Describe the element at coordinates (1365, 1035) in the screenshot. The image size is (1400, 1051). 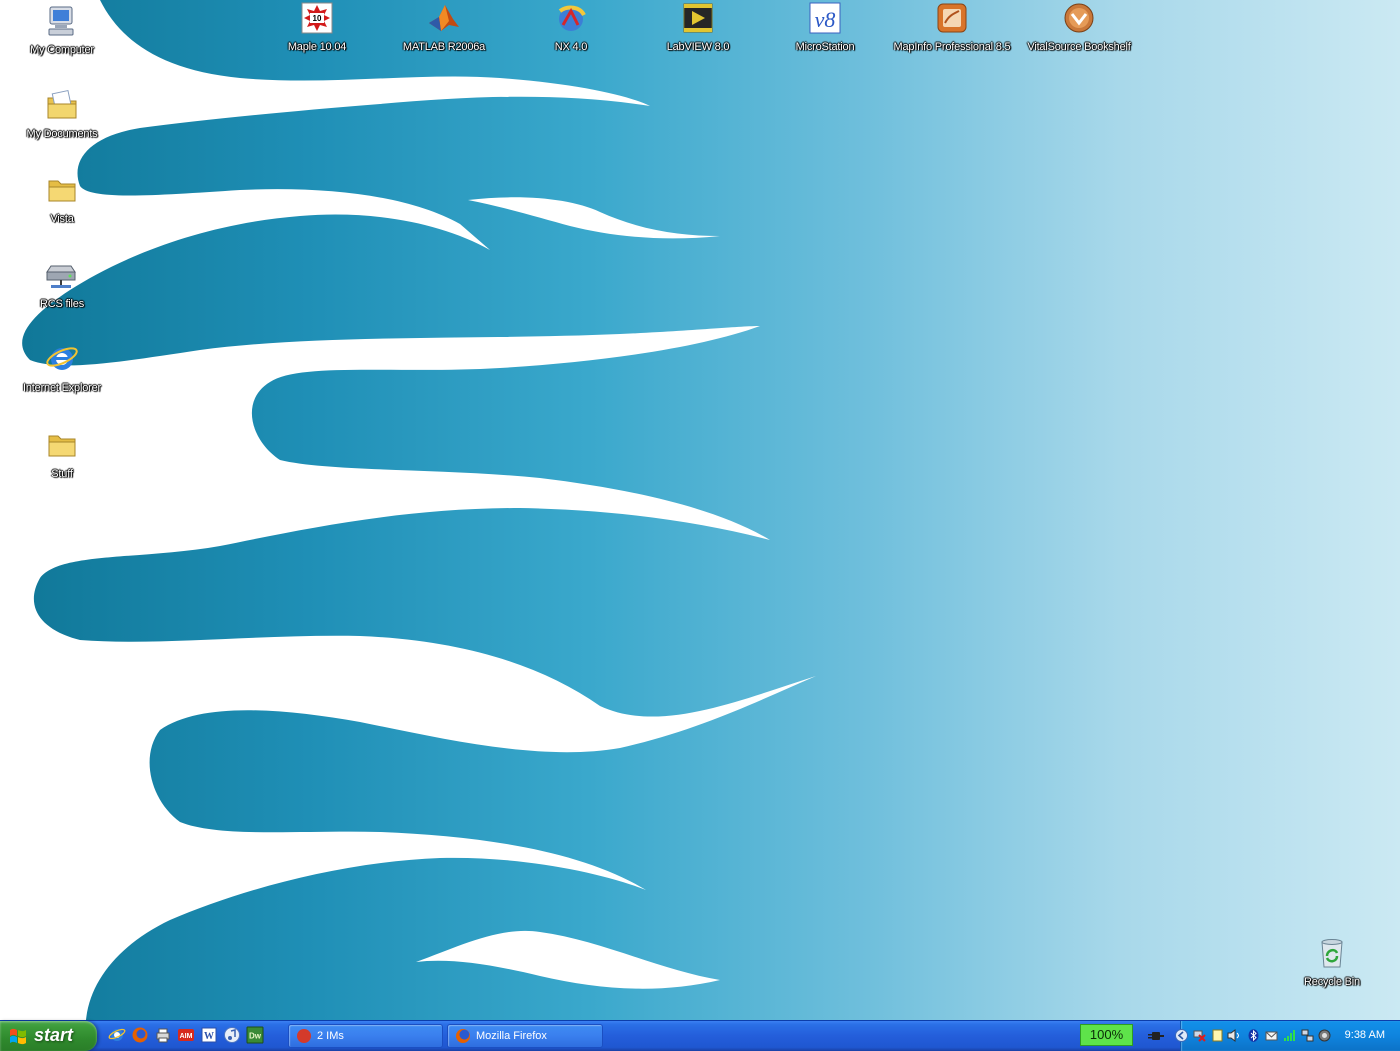
I see `clock: 9:38 AM` at that location.